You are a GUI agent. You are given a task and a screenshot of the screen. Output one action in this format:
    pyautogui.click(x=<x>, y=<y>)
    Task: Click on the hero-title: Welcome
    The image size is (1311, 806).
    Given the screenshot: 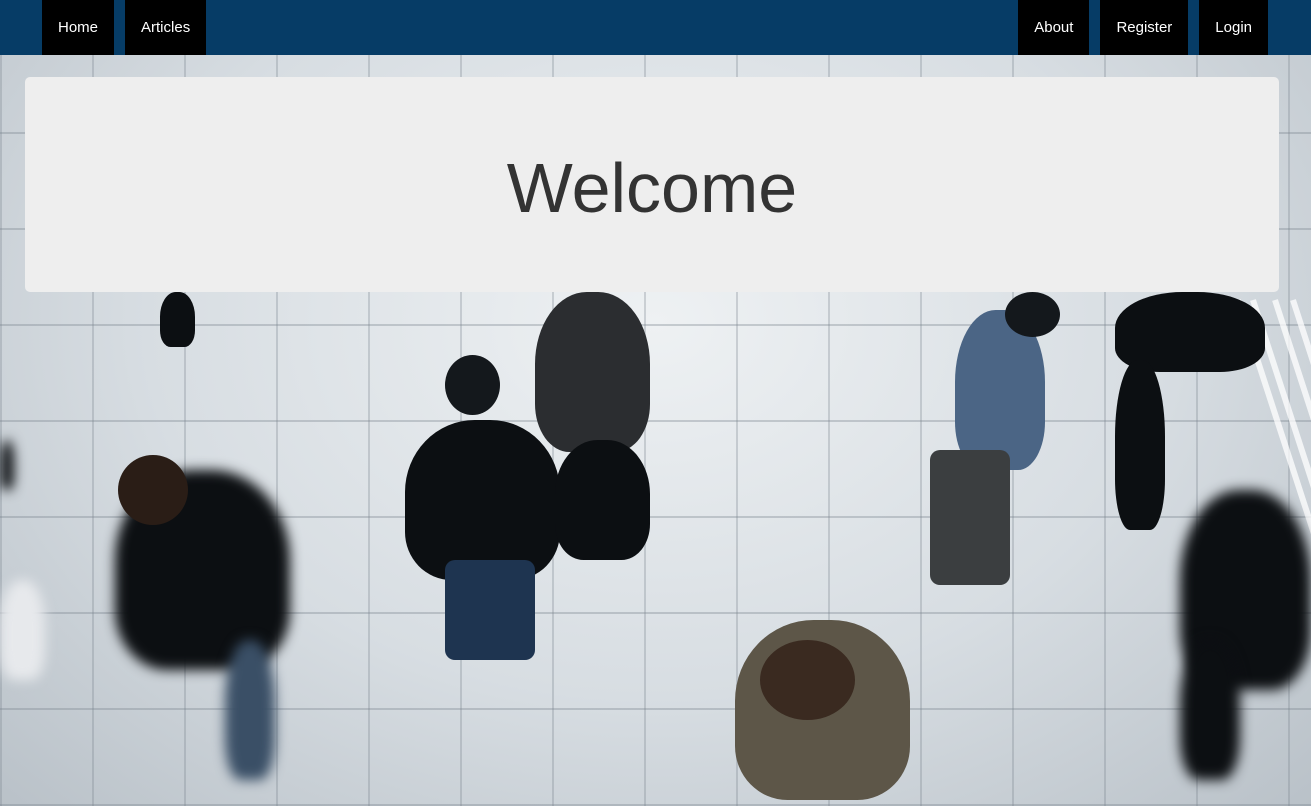 What is the action you would take?
    pyautogui.click(x=652, y=187)
    